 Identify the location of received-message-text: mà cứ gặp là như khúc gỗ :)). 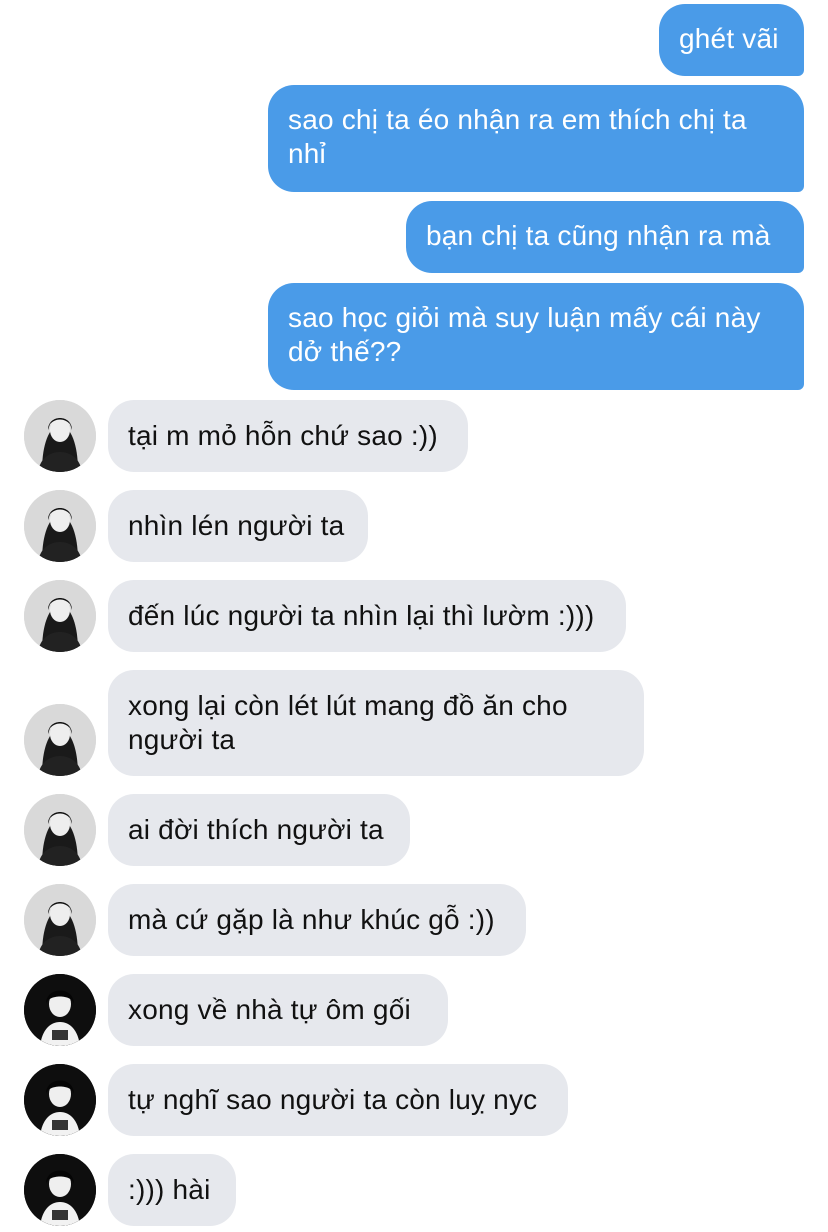
(311, 919).